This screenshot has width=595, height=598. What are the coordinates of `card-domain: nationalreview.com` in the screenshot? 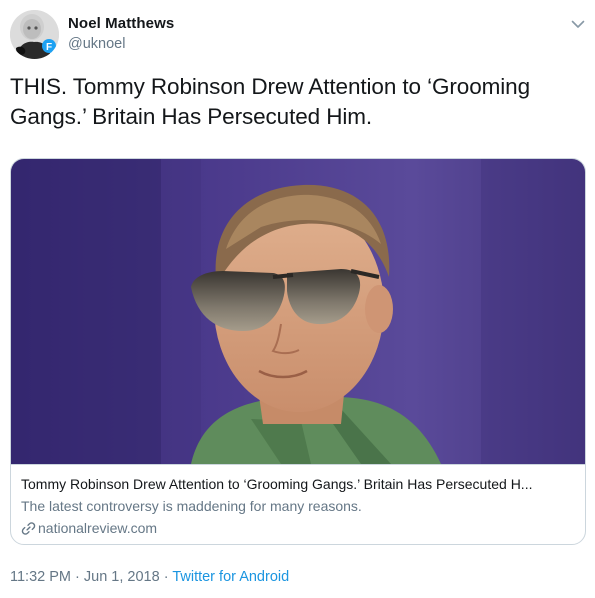 It's located at (89, 528).